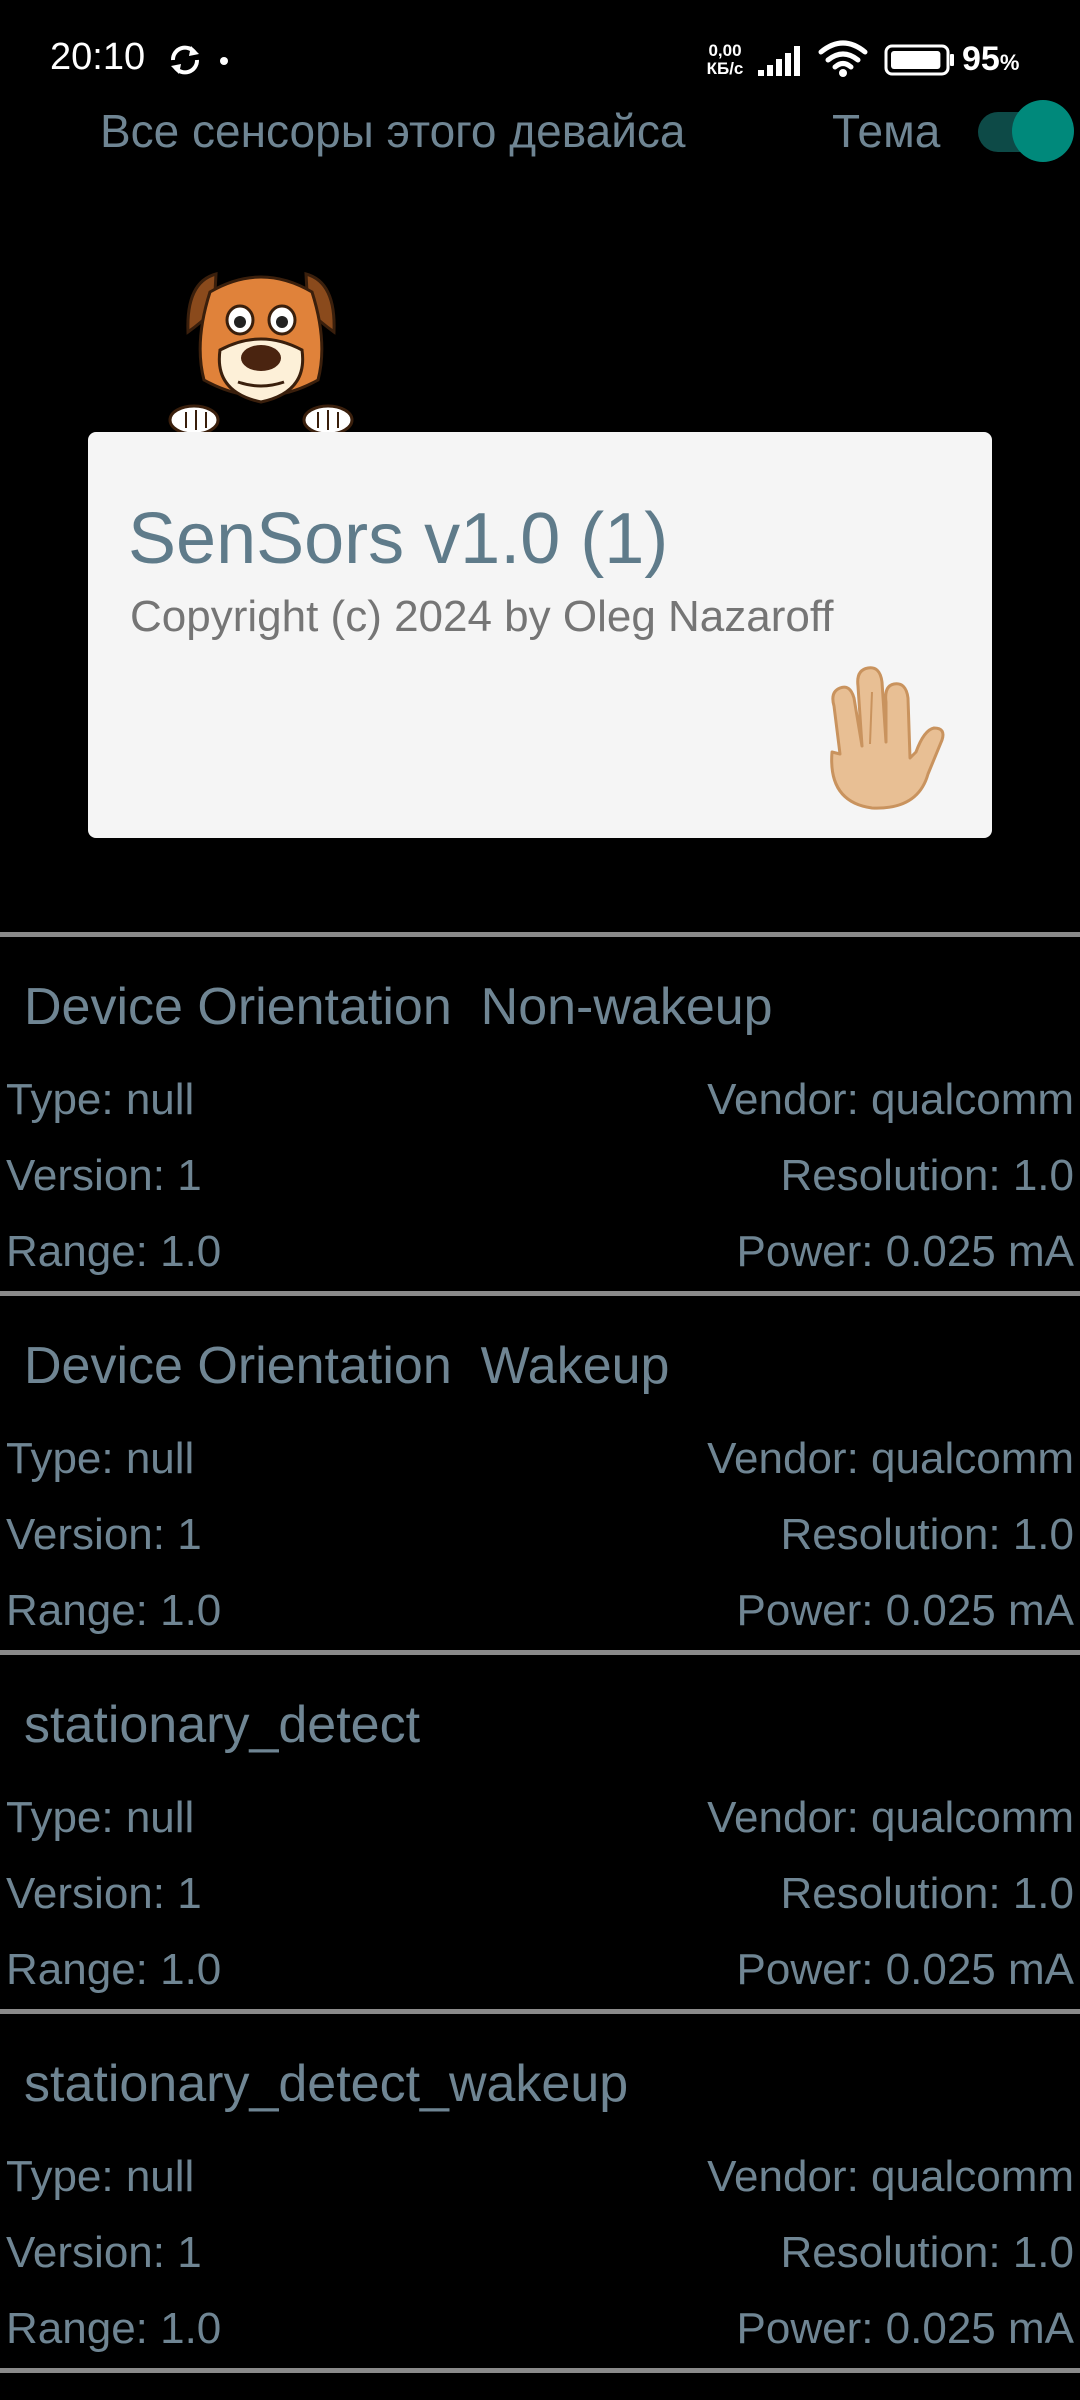  What do you see at coordinates (393, 131) in the screenshot?
I see `app-title: Все сенсоры этого девайса` at bounding box center [393, 131].